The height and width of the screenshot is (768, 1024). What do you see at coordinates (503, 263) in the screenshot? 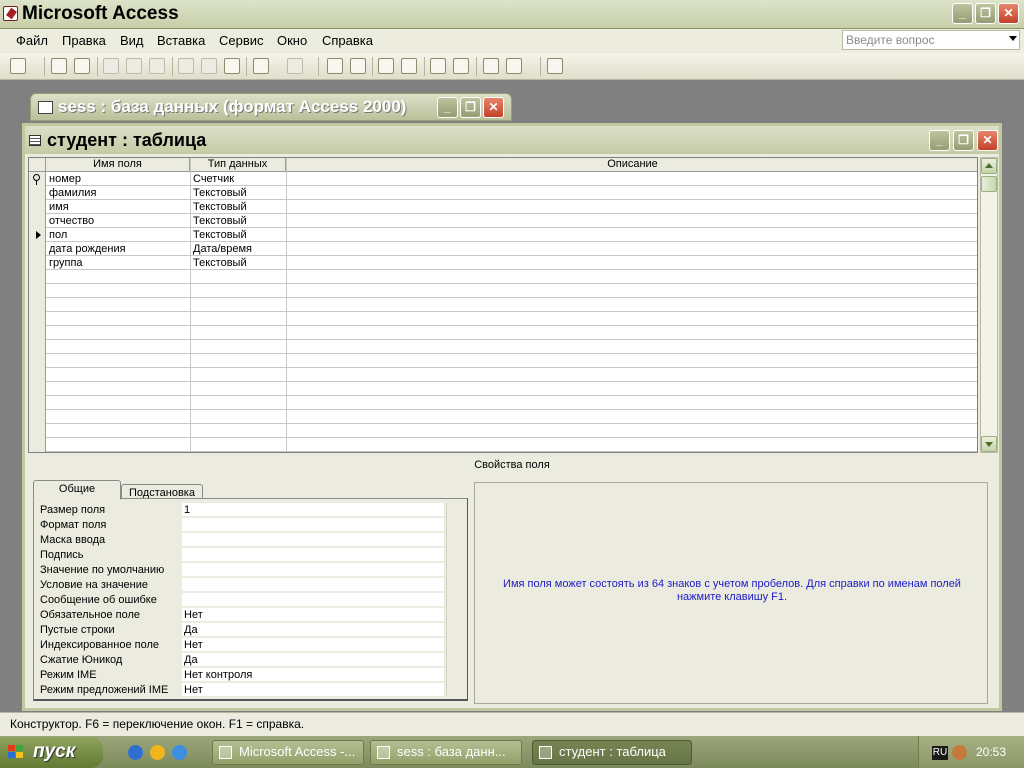
I see `table-row: группа Текстовый` at bounding box center [503, 263].